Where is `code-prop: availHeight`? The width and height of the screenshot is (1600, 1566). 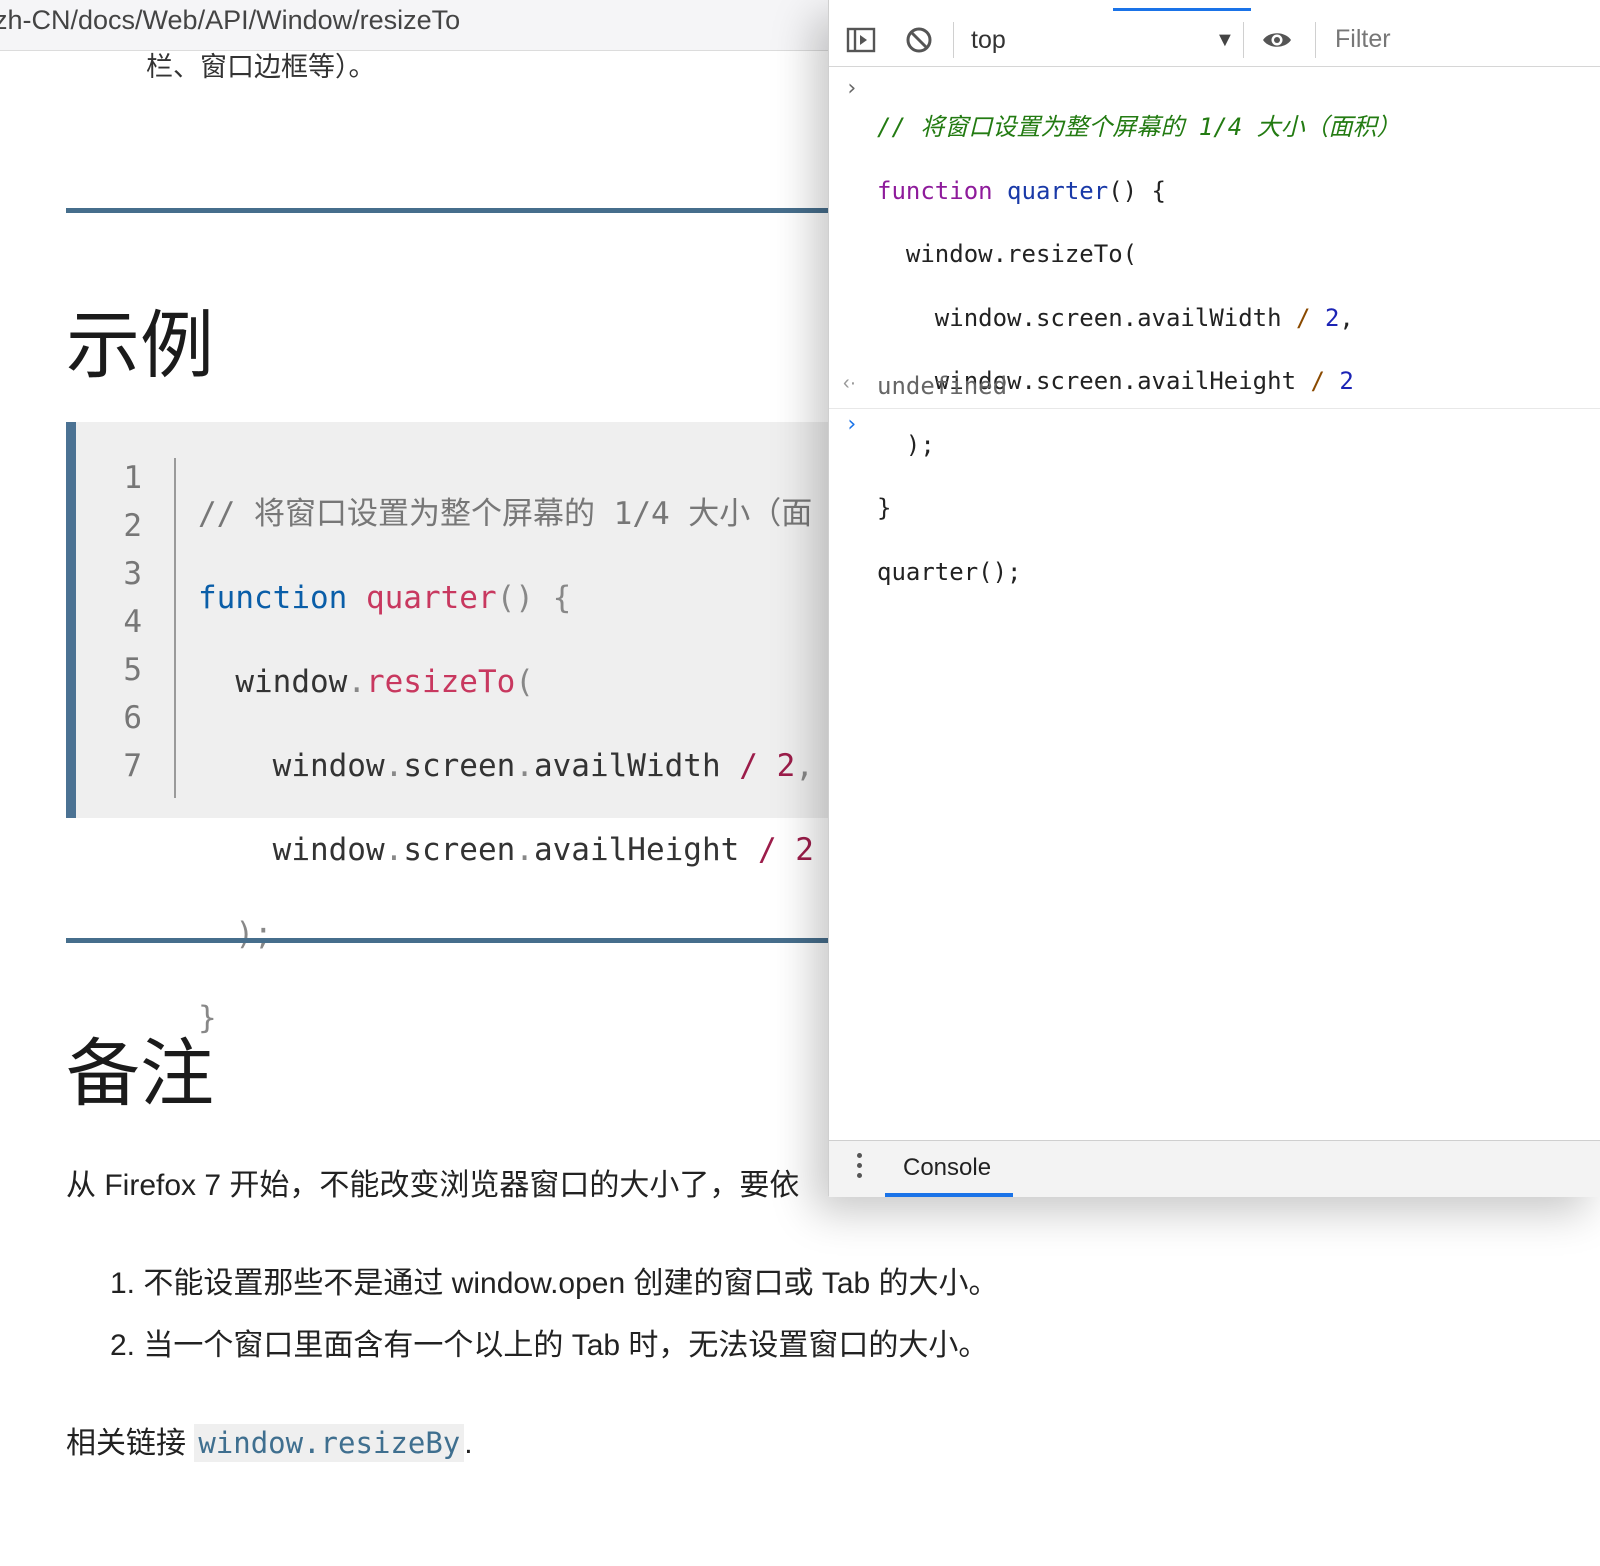 code-prop: availHeight is located at coordinates (636, 850).